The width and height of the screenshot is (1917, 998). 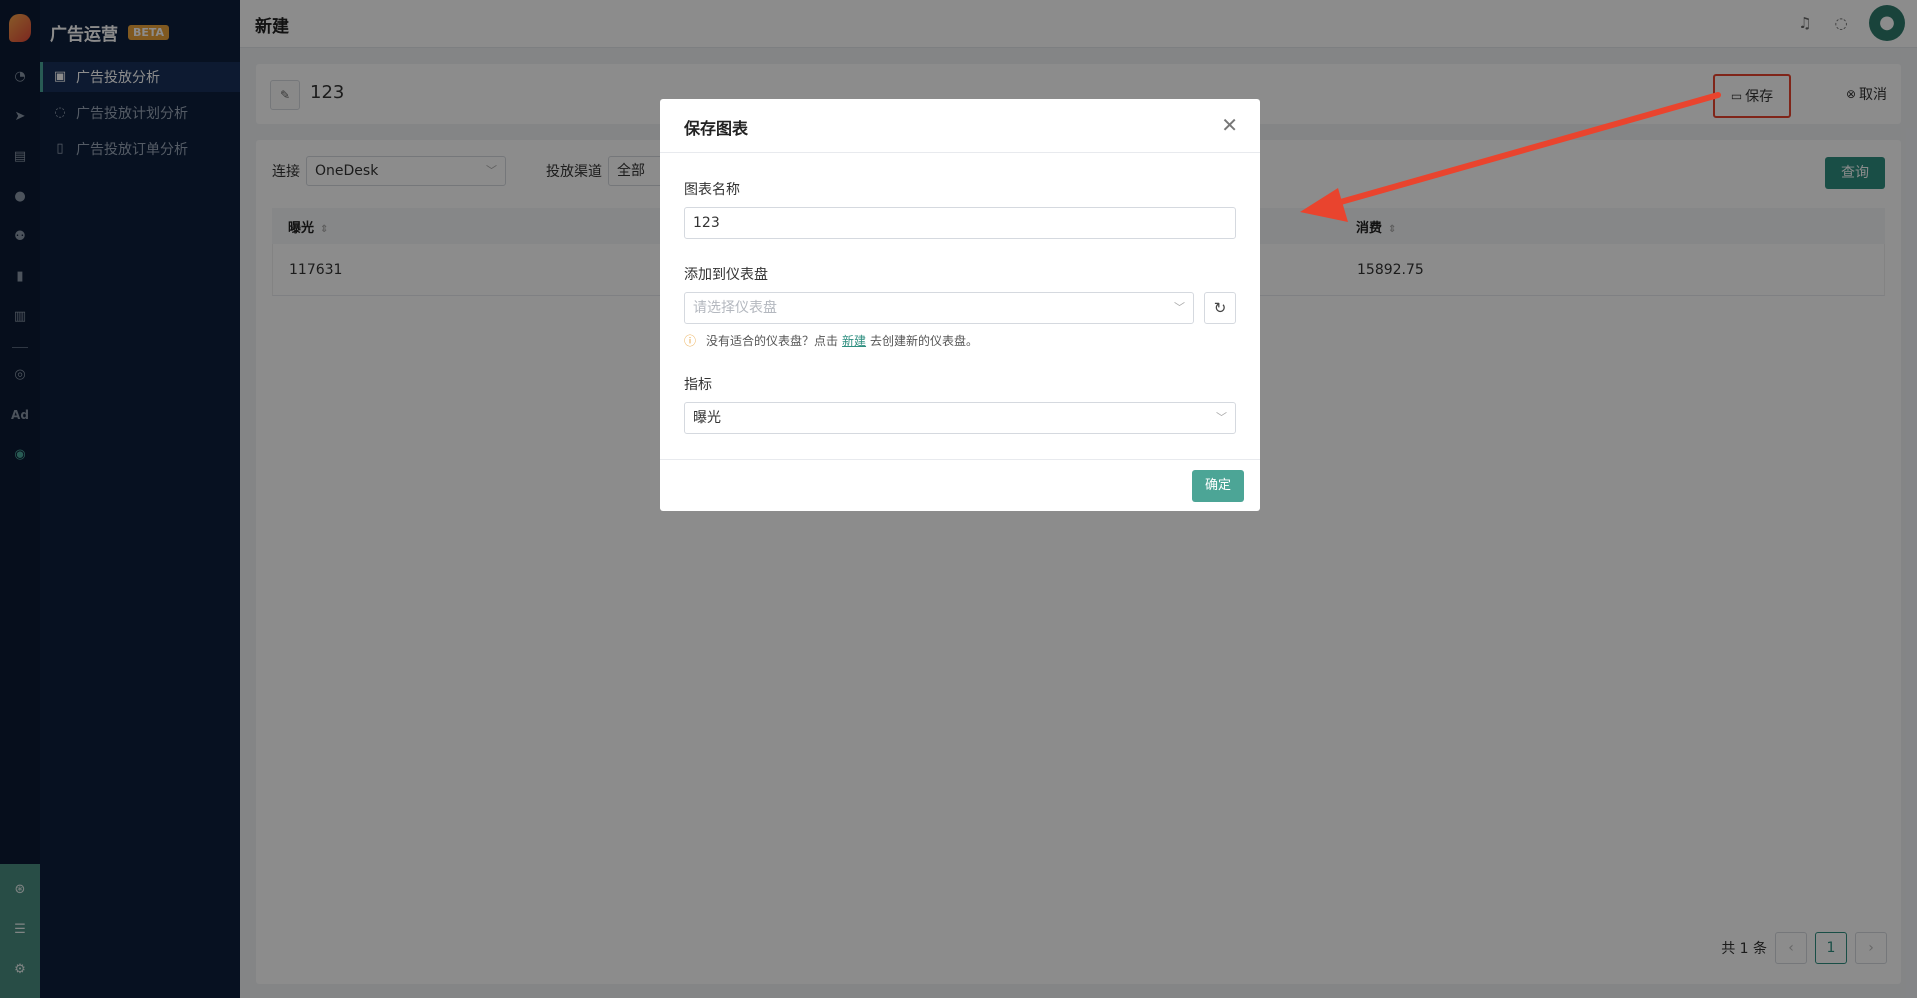 What do you see at coordinates (854, 340) in the screenshot?
I see `create-dashboard-link: 新建` at bounding box center [854, 340].